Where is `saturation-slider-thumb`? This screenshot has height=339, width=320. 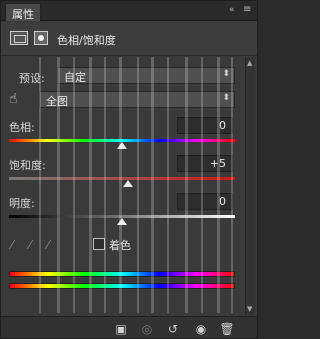
saturation-slider-thumb is located at coordinates (127, 183).